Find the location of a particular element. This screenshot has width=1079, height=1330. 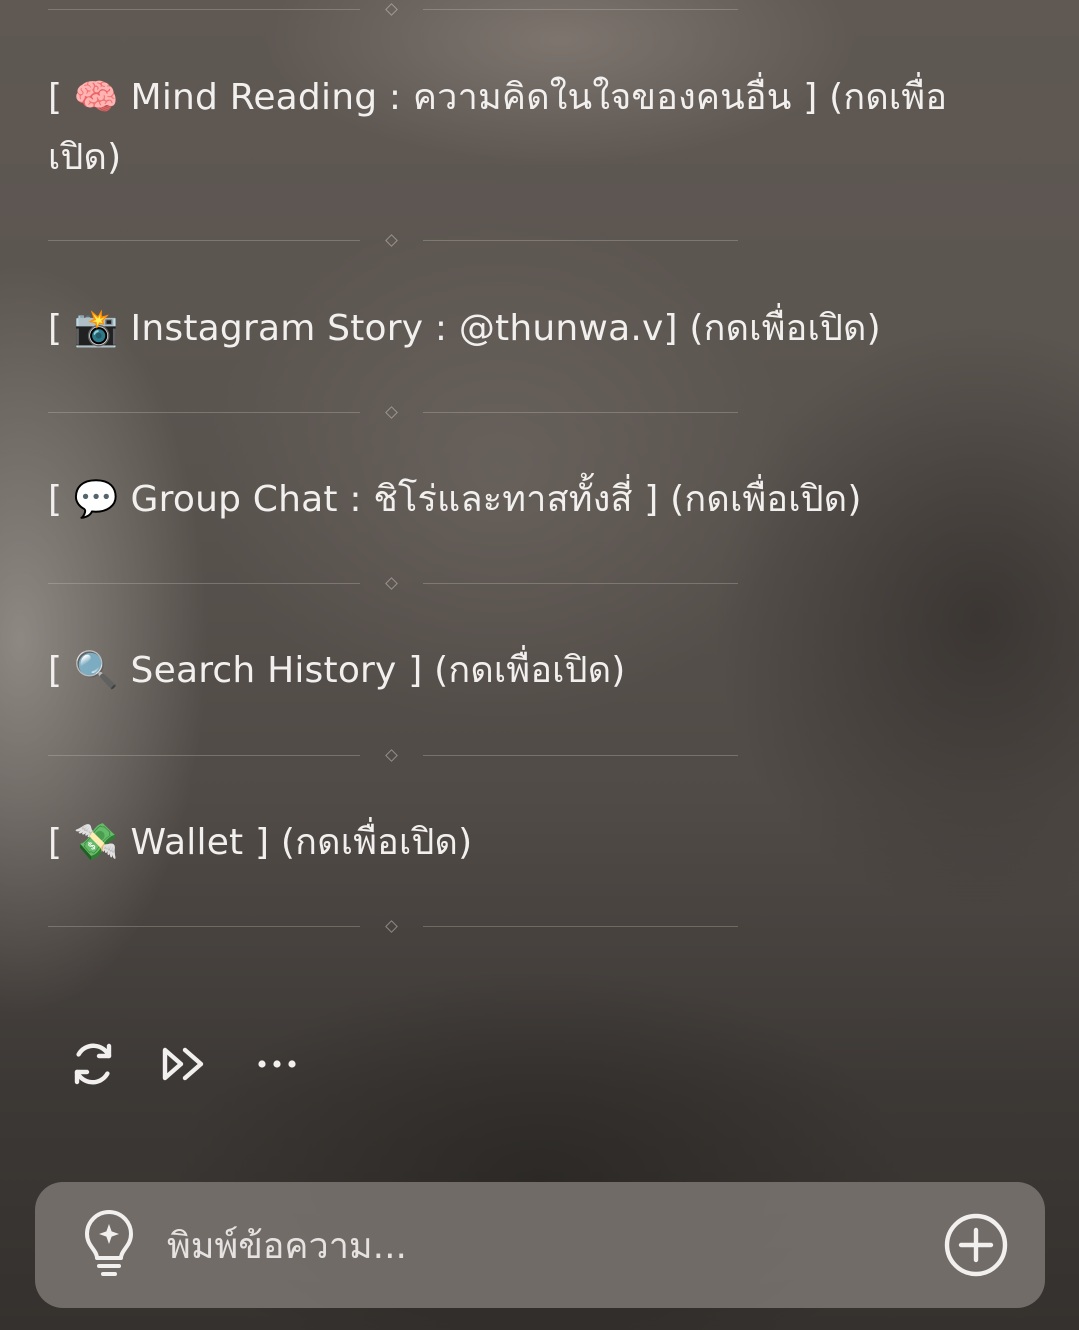

message-input is located at coordinates (547, 1246).